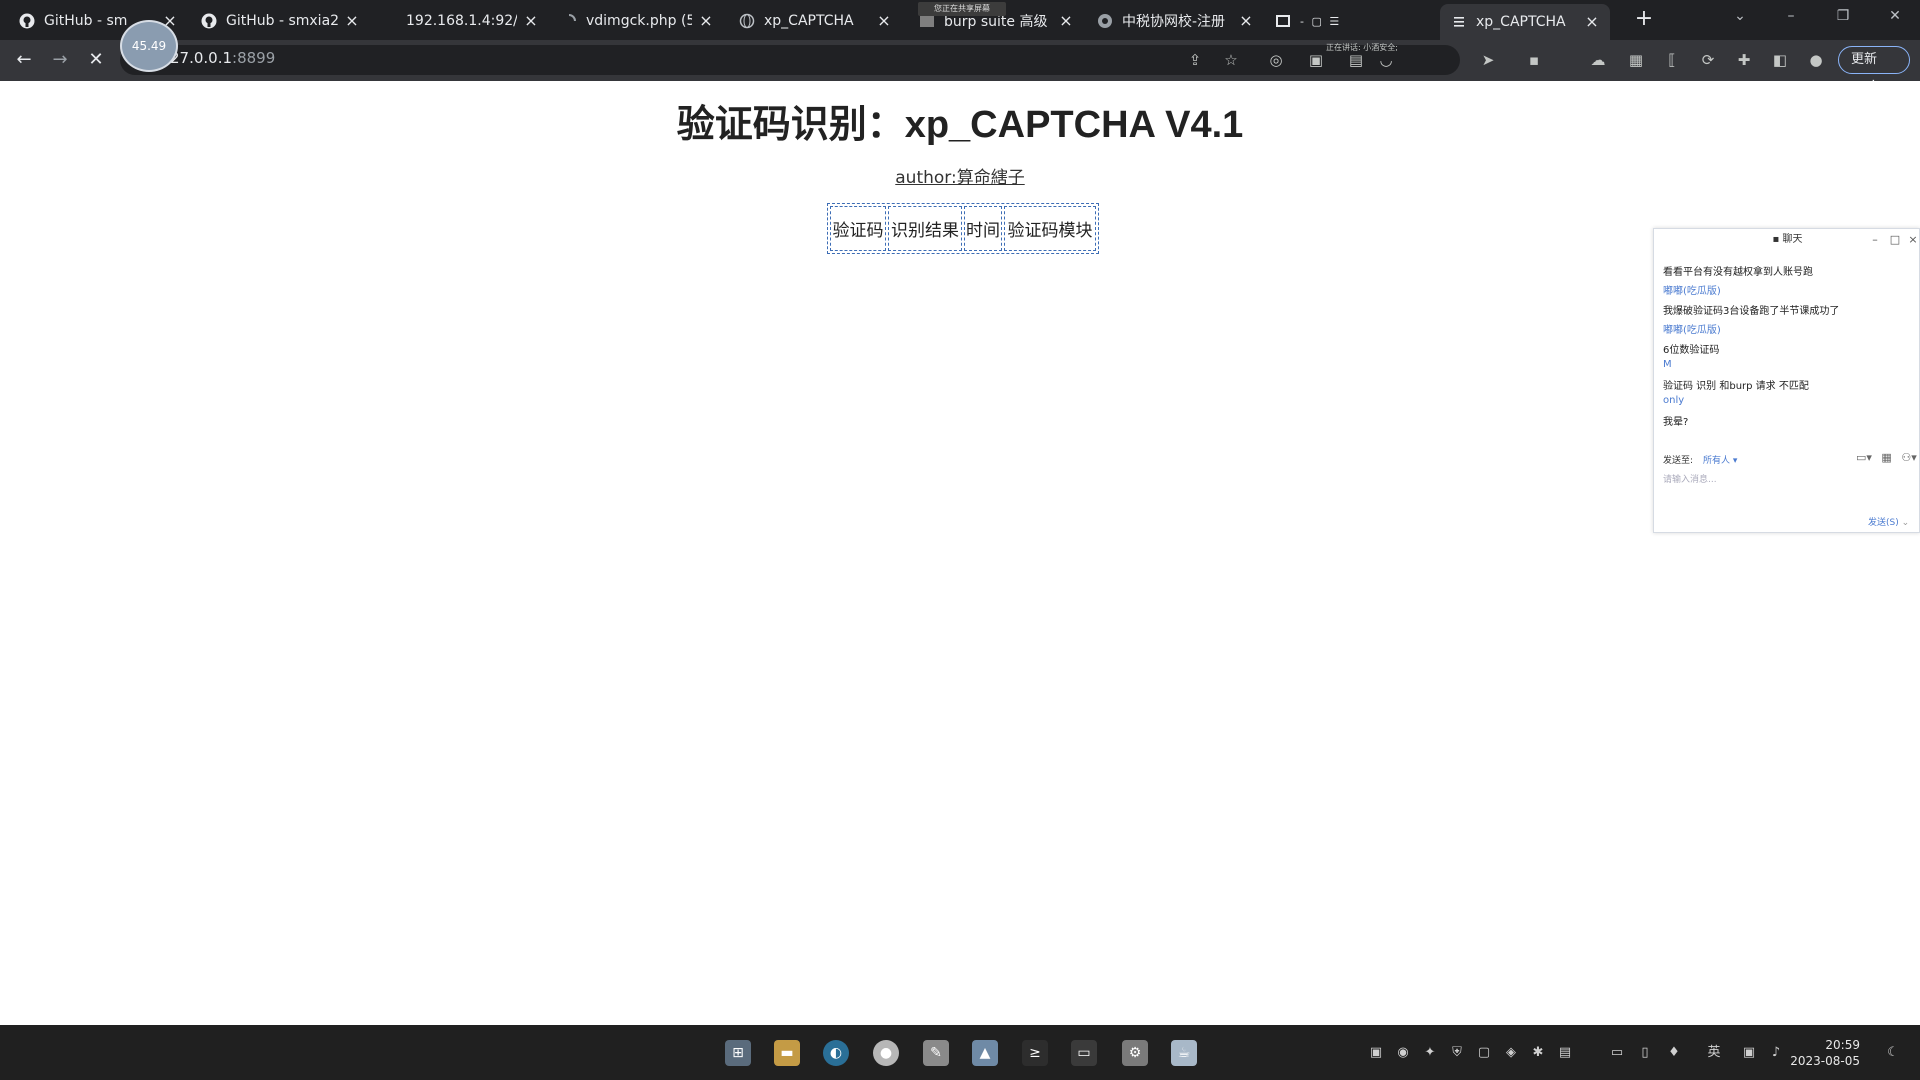  What do you see at coordinates (1875, 240) in the screenshot?
I see `chat-minimize-button: –` at bounding box center [1875, 240].